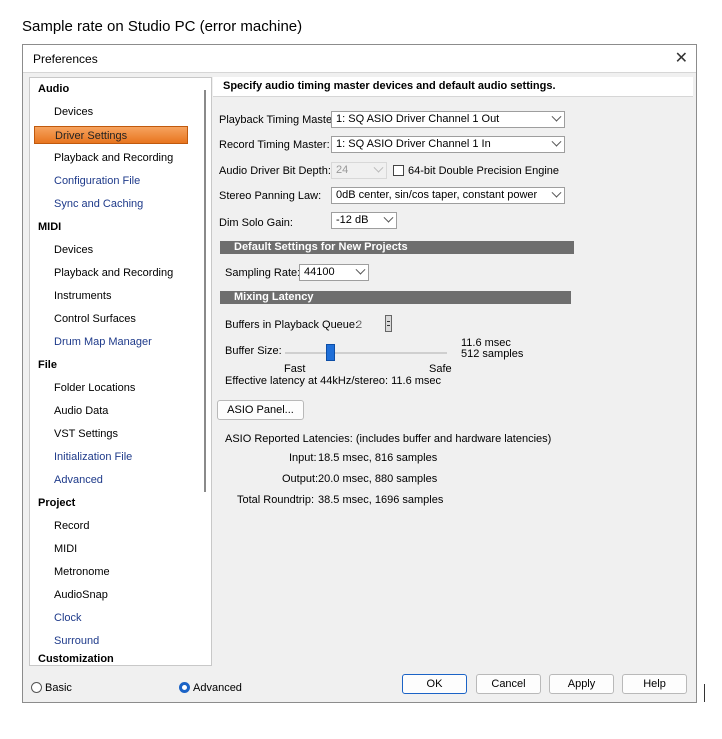 The image size is (722, 739). Describe the element at coordinates (78, 480) in the screenshot. I see `tree-item-advanced: Advanced` at that location.